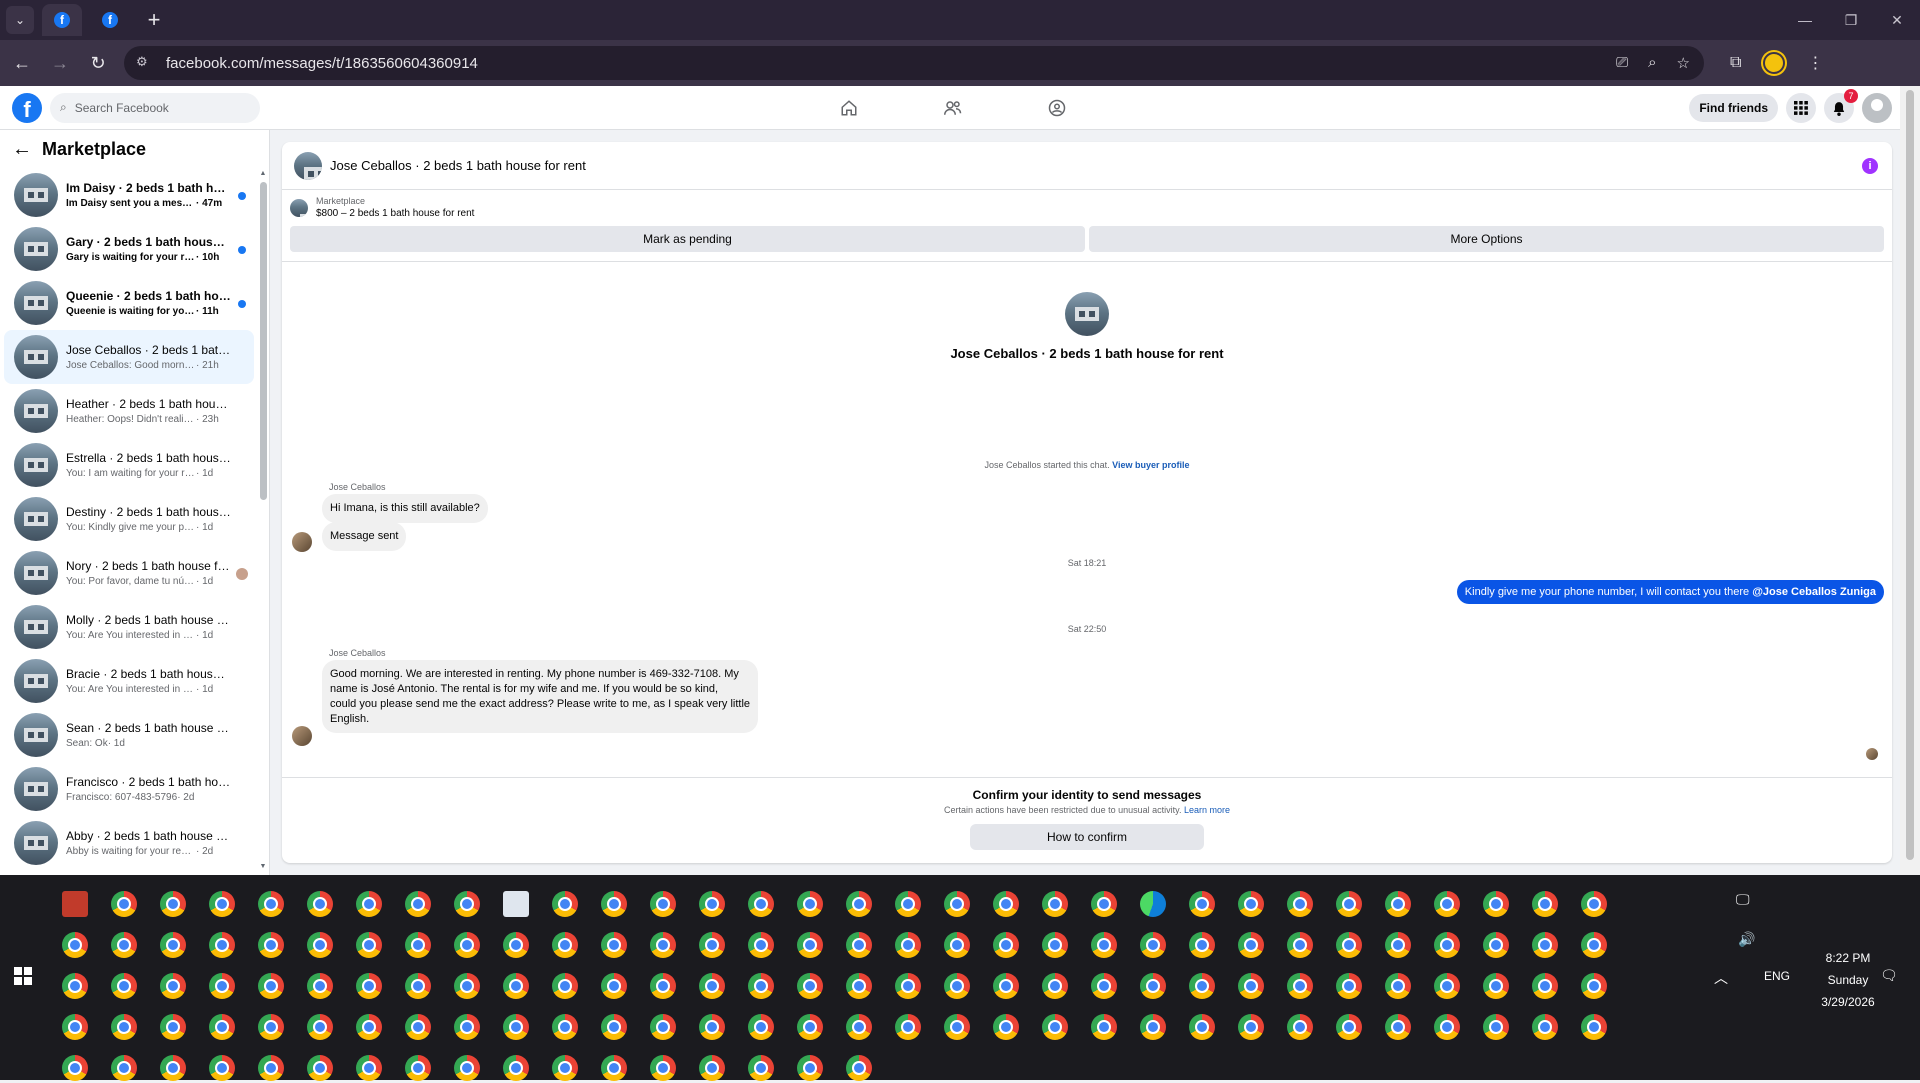 The width and height of the screenshot is (1920, 1083). I want to click on extensions-puzzle-icon: ⧉, so click(1735, 63).